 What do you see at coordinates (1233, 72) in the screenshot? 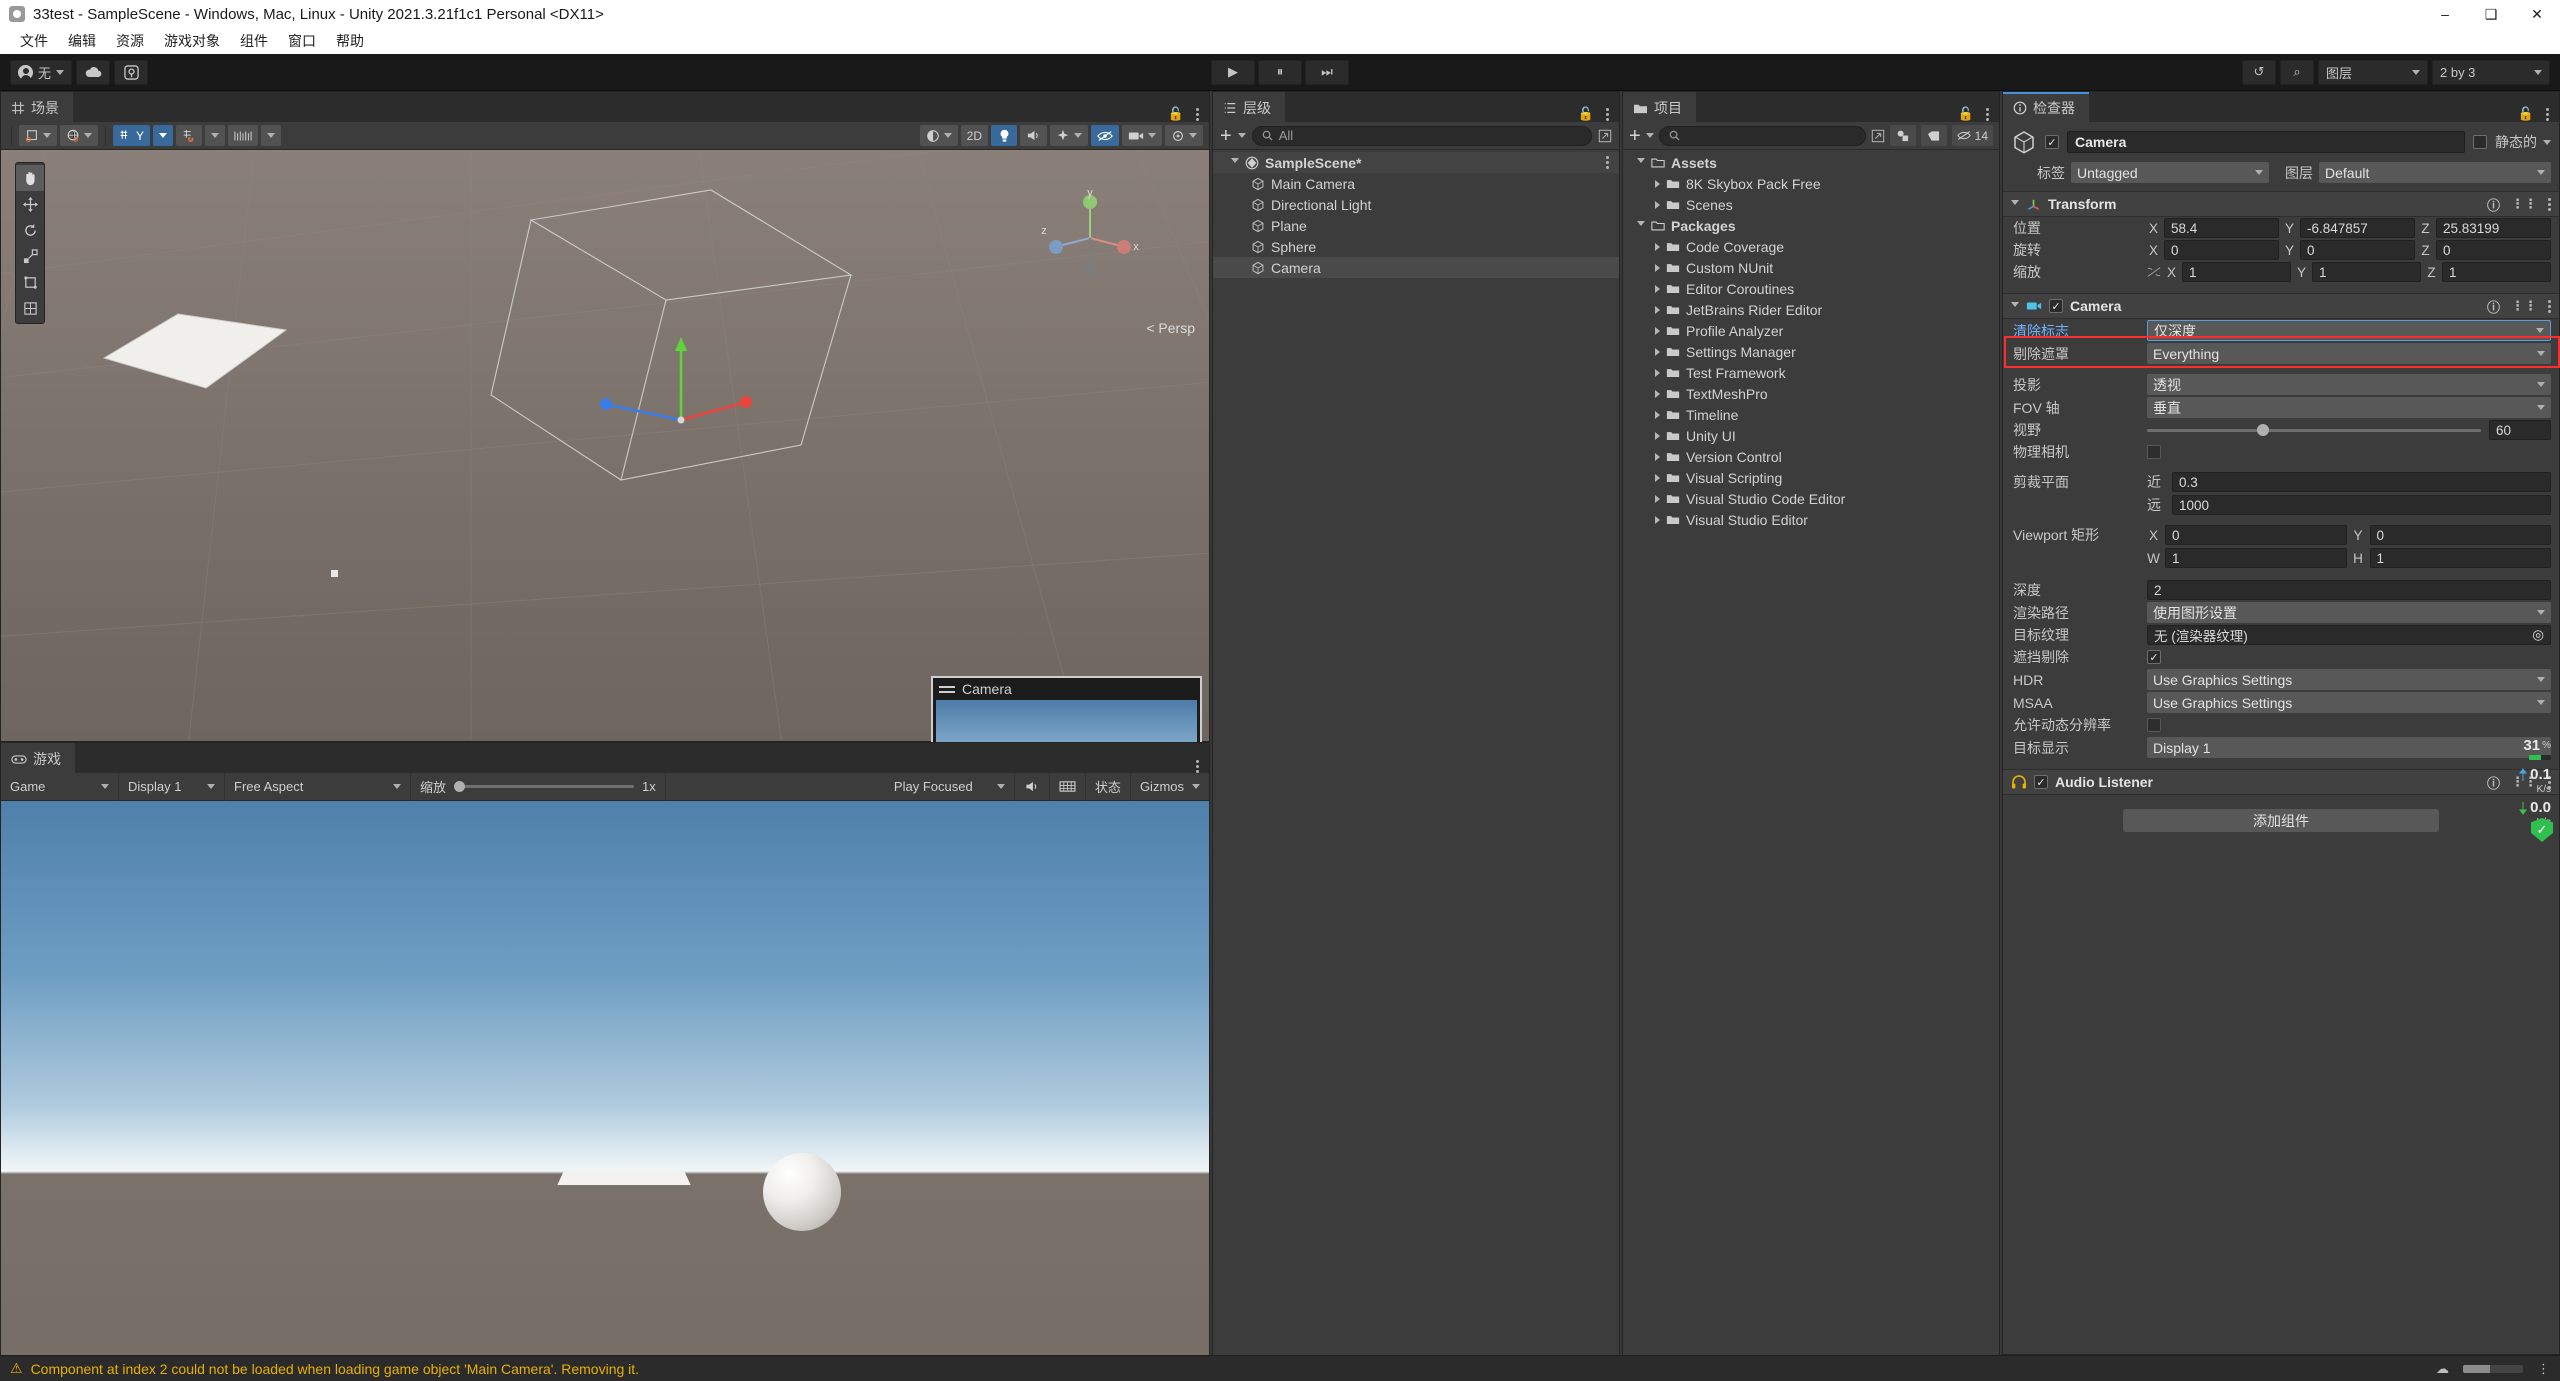
I see `play-button: ▶` at bounding box center [1233, 72].